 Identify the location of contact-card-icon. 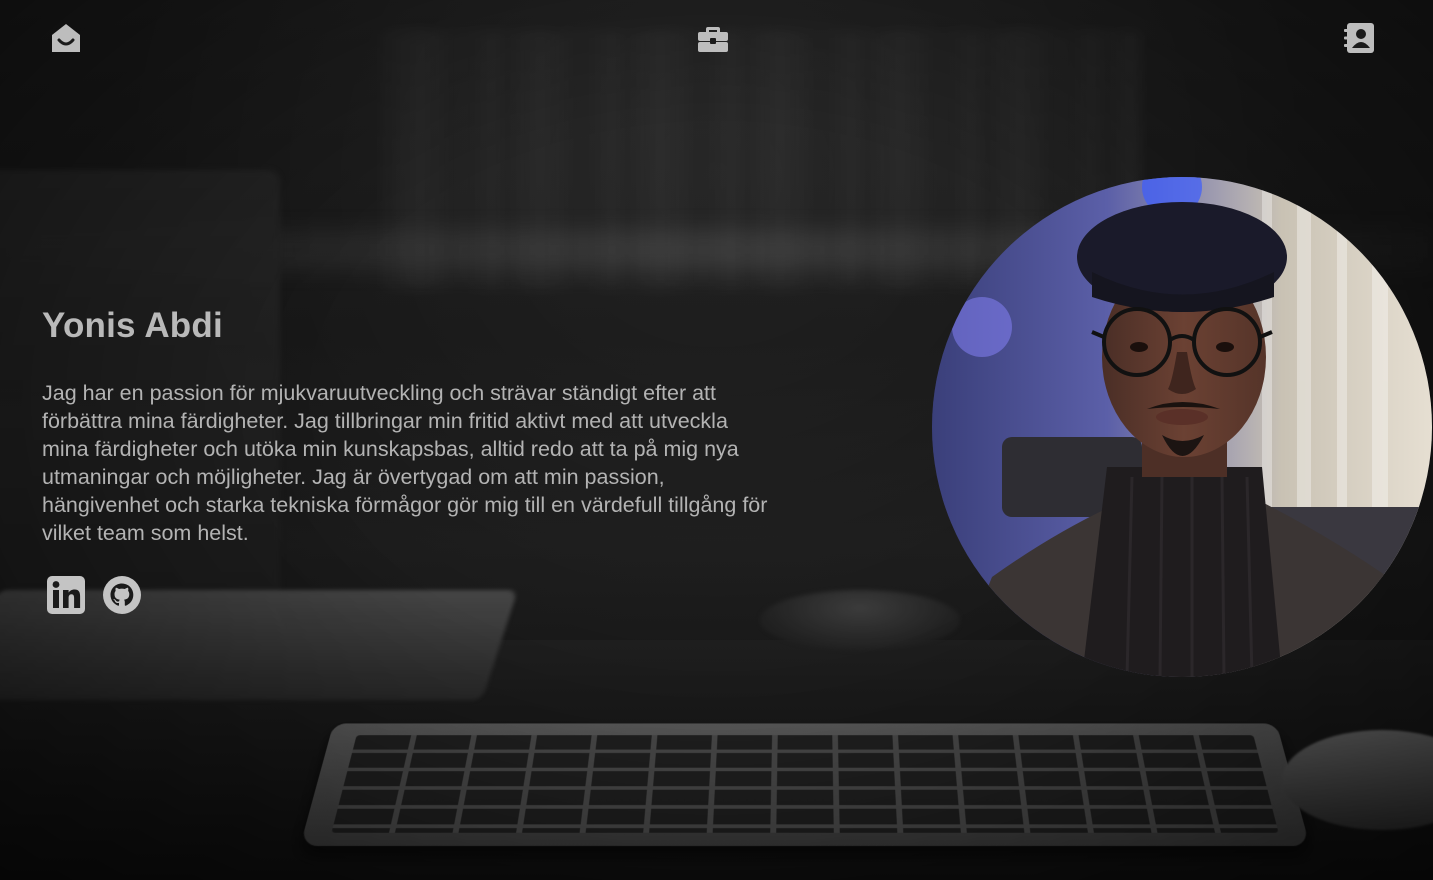
(1359, 38).